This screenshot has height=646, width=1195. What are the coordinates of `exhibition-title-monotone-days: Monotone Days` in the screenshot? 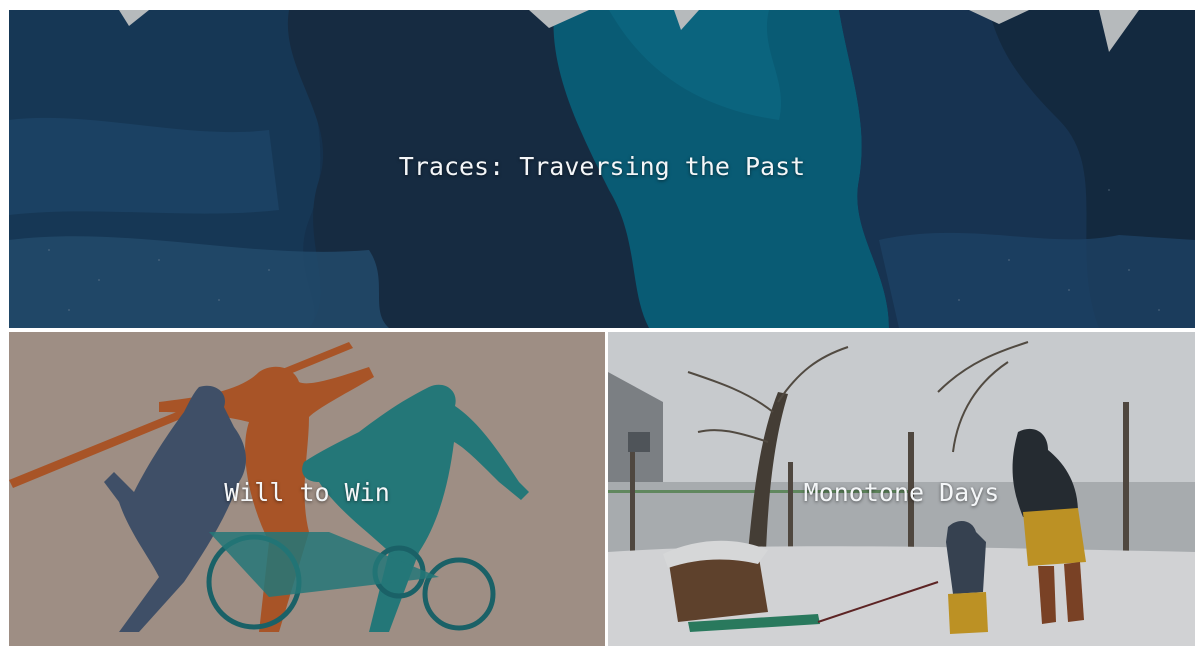 It's located at (901, 492).